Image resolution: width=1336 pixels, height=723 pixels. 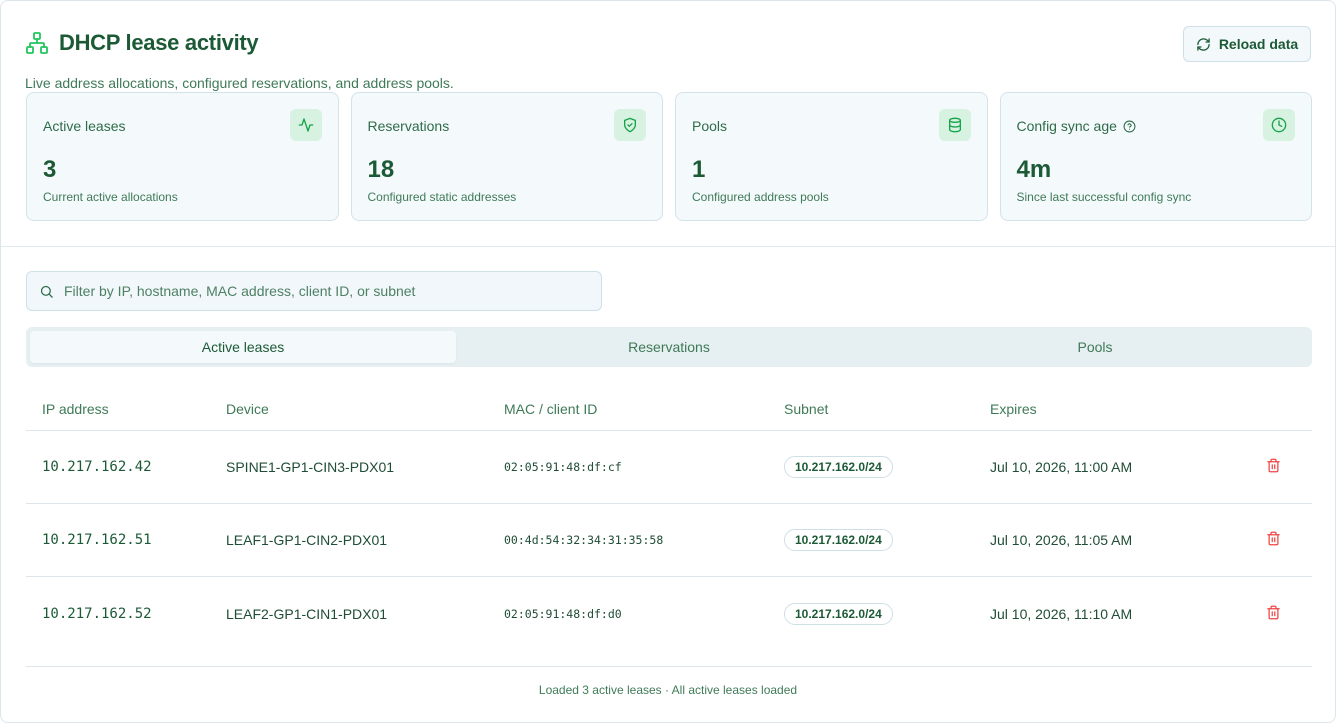 What do you see at coordinates (243, 347) in the screenshot?
I see `tab-active-leases: Active leases` at bounding box center [243, 347].